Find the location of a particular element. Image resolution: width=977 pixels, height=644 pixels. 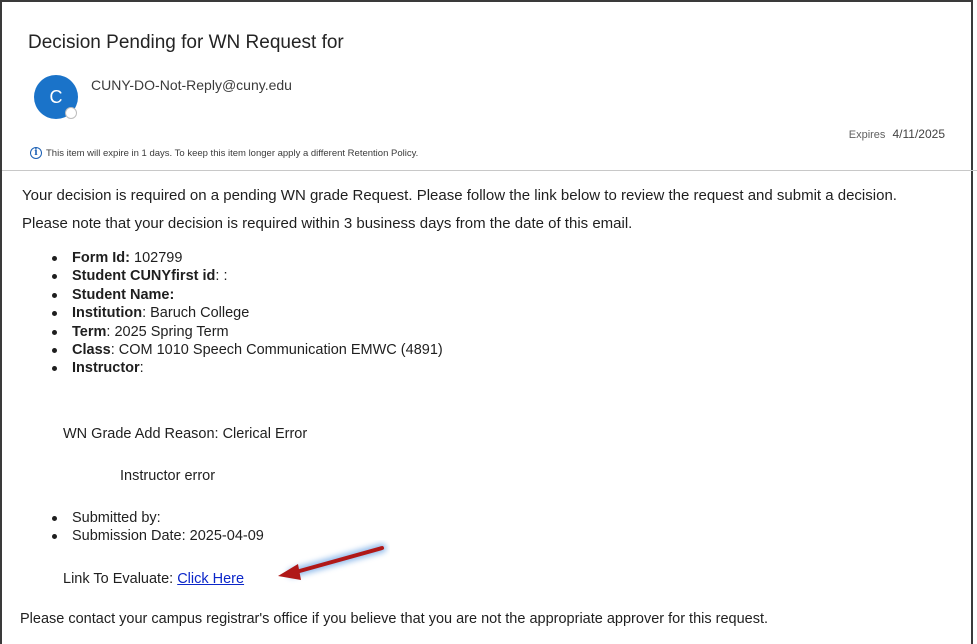

click-here-link: Click Here is located at coordinates (210, 579).